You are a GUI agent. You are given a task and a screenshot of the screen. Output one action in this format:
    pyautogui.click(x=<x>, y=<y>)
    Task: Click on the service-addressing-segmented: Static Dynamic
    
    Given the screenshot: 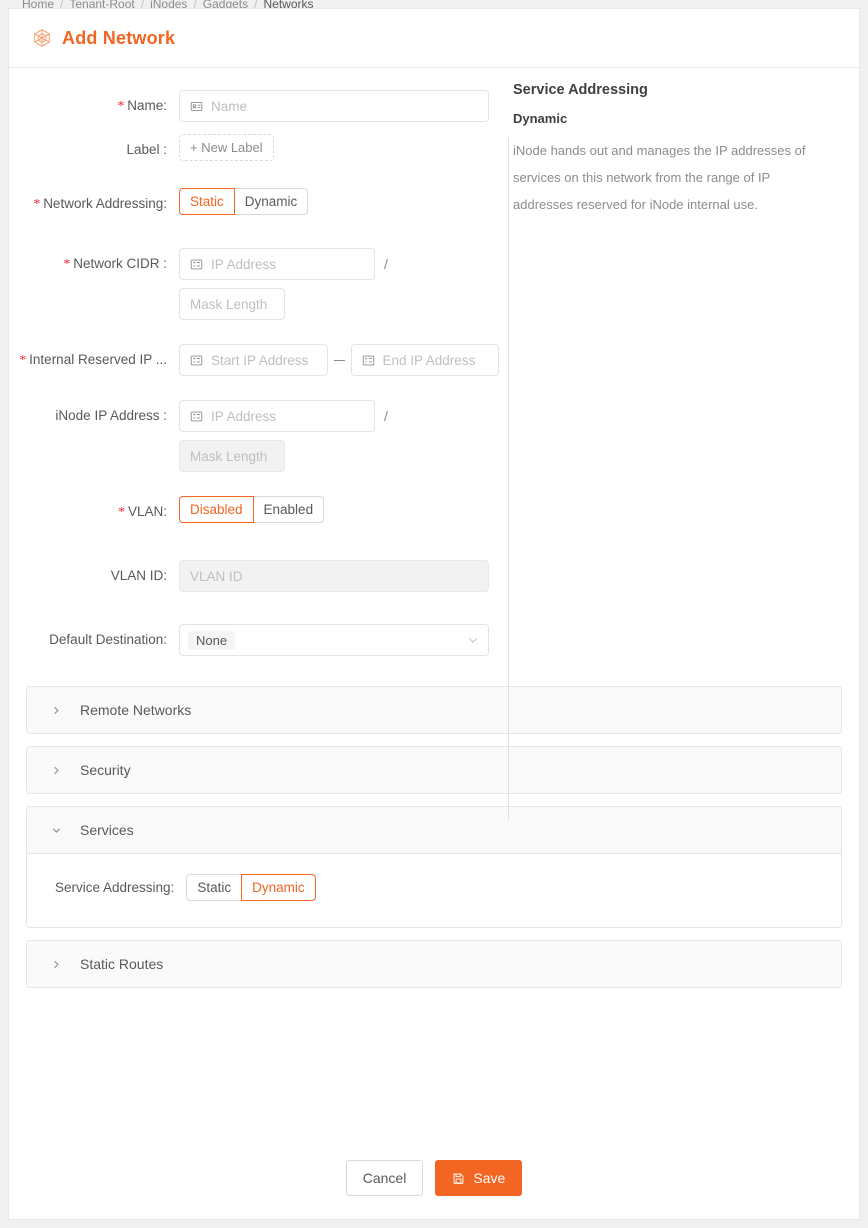 What is the action you would take?
    pyautogui.click(x=251, y=887)
    